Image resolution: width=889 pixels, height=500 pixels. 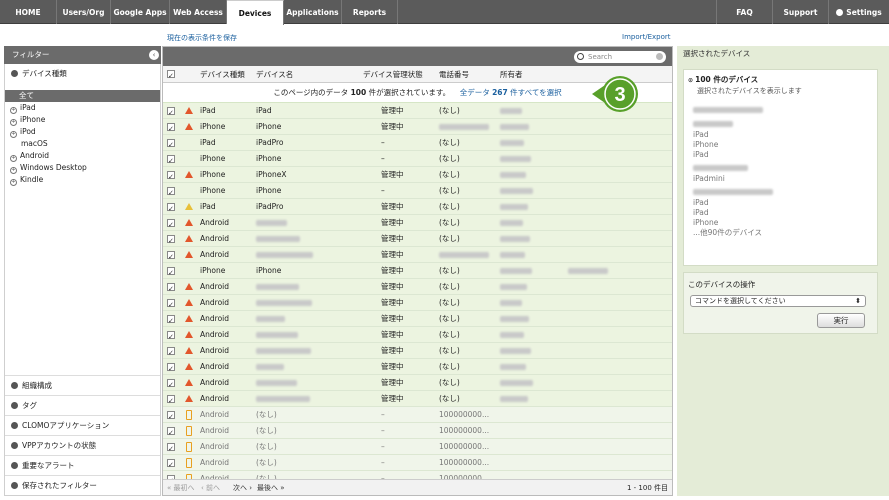 I want to click on expand-icon, so click(x=14, y=73).